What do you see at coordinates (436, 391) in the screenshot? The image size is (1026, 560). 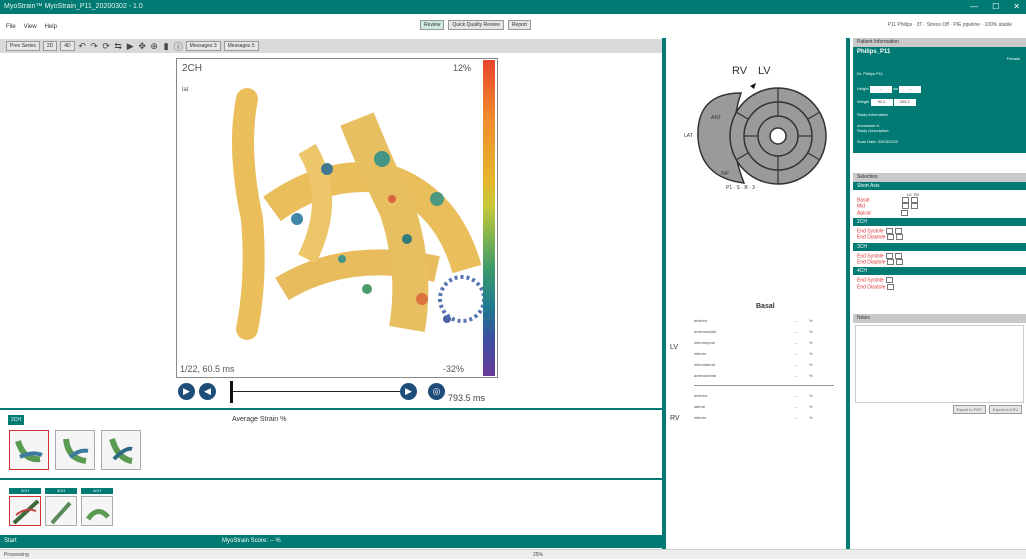 I see `loop-icon: ◎` at bounding box center [436, 391].